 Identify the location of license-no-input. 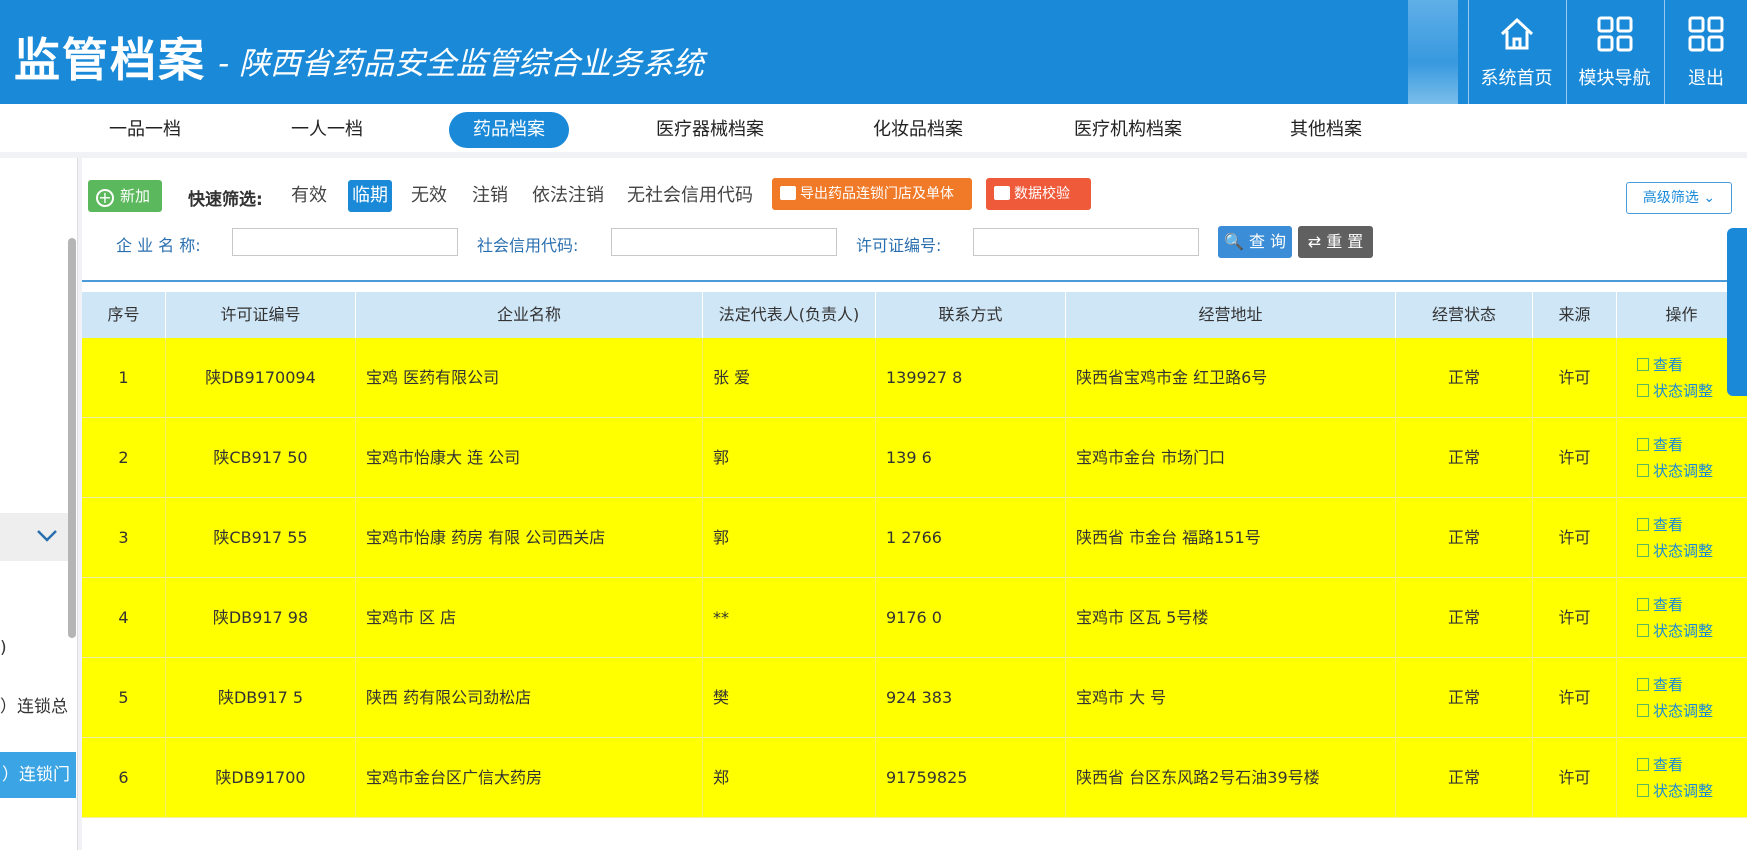
(1086, 242).